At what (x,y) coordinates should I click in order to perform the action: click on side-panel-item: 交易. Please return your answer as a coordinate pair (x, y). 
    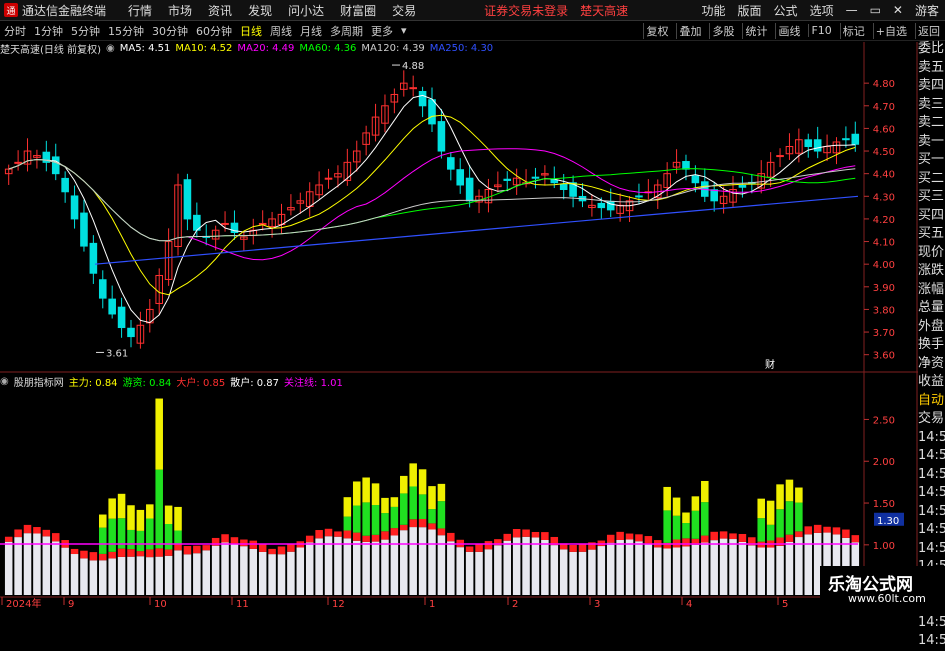
    Looking at the image, I should click on (931, 419).